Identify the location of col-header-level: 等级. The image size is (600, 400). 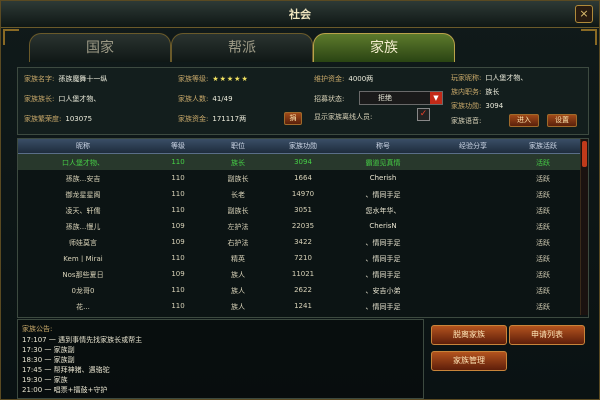
(178, 146).